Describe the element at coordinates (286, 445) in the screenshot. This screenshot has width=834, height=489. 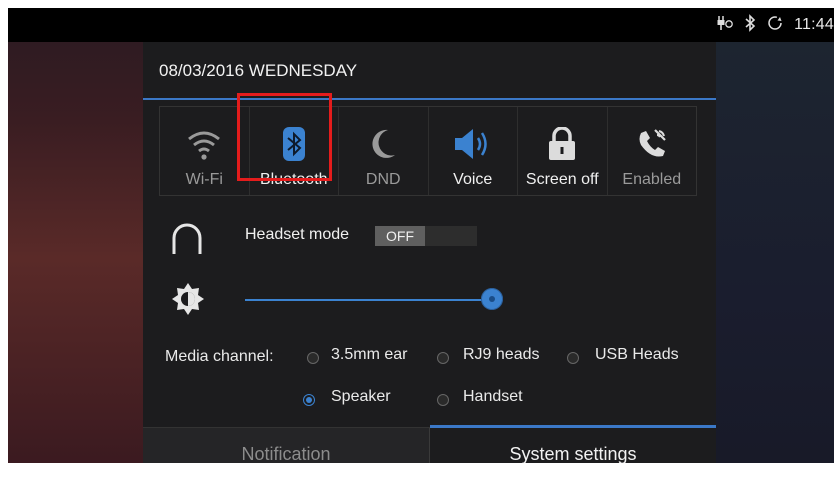
I see `tab-notification: Notification` at that location.